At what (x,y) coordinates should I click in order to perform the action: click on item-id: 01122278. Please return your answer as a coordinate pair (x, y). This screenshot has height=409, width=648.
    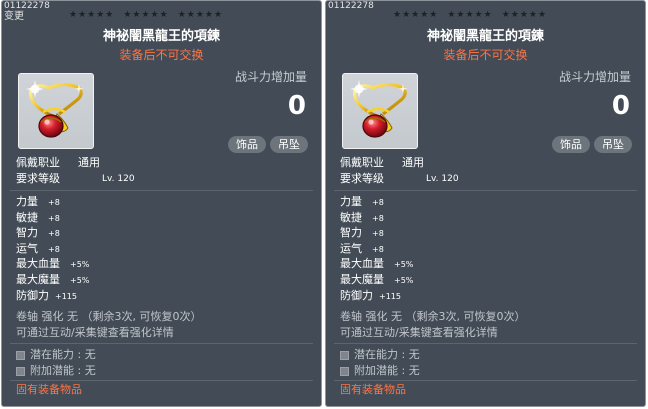
    Looking at the image, I should click on (351, 6).